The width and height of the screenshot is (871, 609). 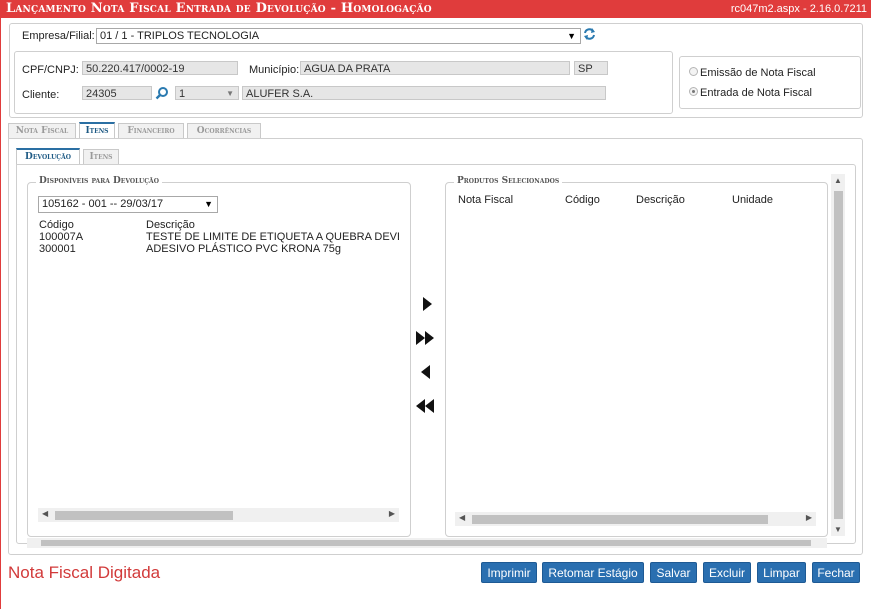 I want to click on cliente-label: Cliente:, so click(x=41, y=95).